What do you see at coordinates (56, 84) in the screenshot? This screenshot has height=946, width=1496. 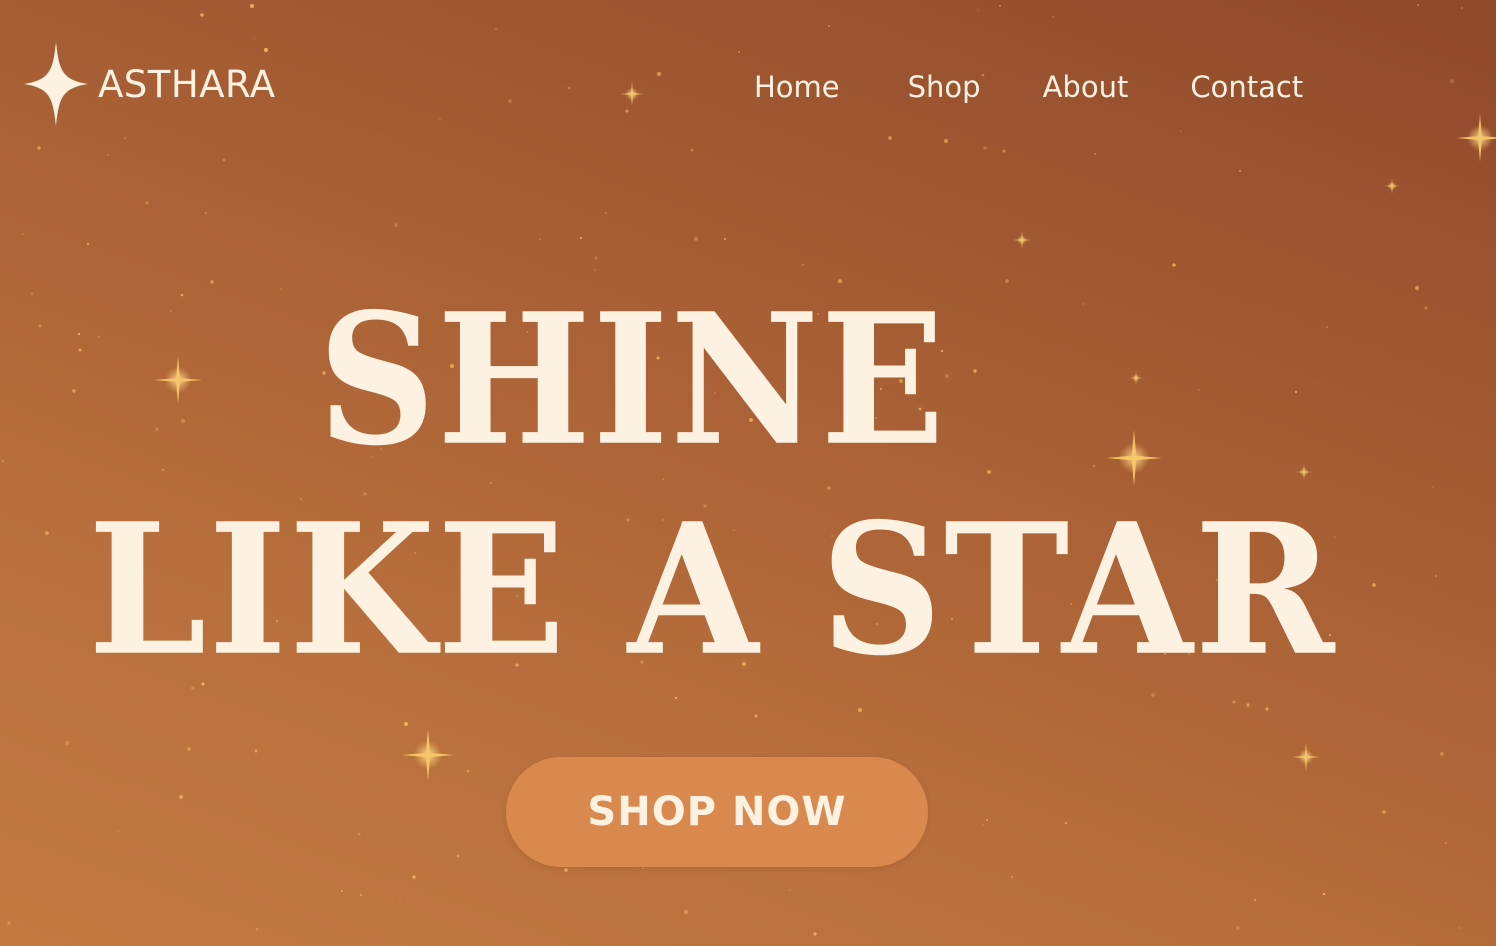 I see `four-point-star-icon` at bounding box center [56, 84].